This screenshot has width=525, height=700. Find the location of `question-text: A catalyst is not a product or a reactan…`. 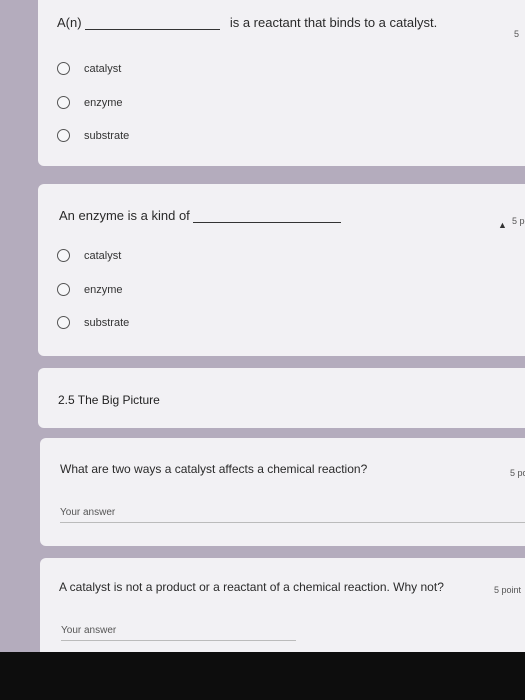

question-text: A catalyst is not a product or a reactan… is located at coordinates (251, 587).